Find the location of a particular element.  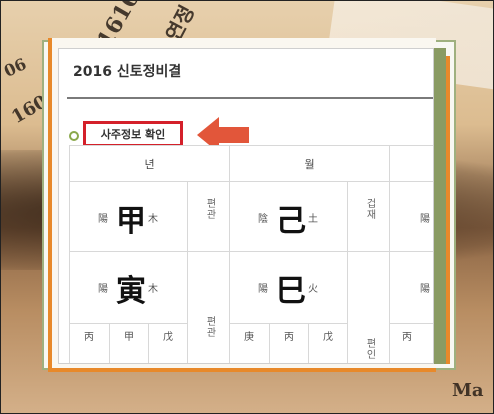

card-edge-strip is located at coordinates (439, 206).